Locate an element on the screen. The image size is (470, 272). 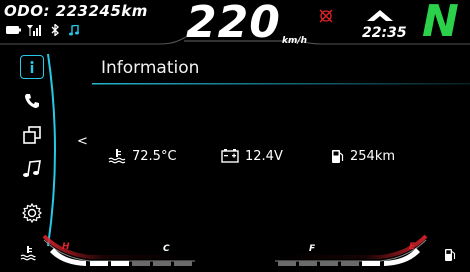
coolant-temp-value: 72.5°C is located at coordinates (154, 156).